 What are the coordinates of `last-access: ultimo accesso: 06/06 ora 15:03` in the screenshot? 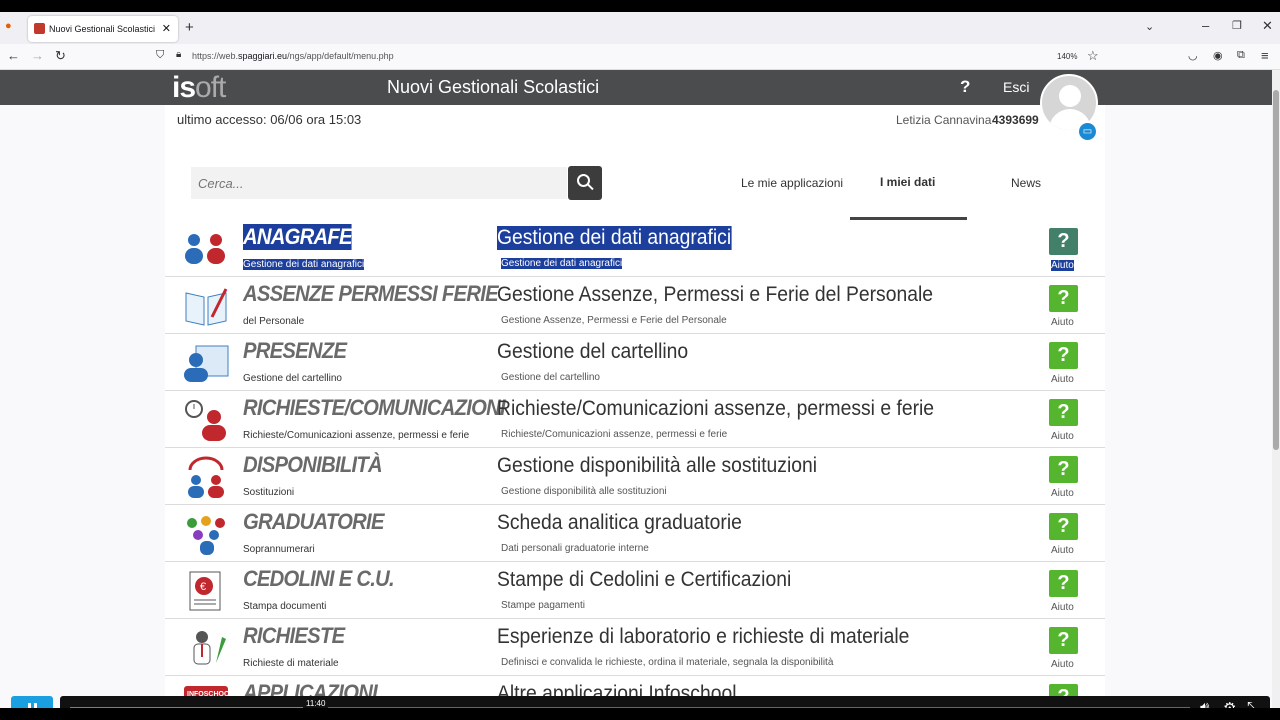 It's located at (269, 119).